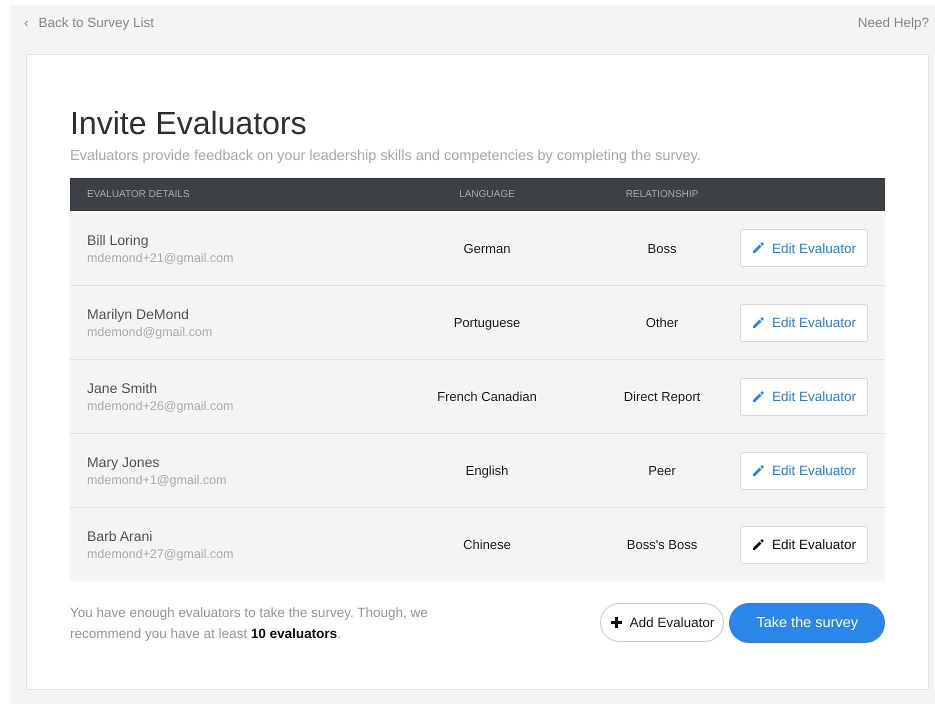 Image resolution: width=935 pixels, height=704 pixels. I want to click on evaluator-email: mdemond+21@gmail.com, so click(160, 257).